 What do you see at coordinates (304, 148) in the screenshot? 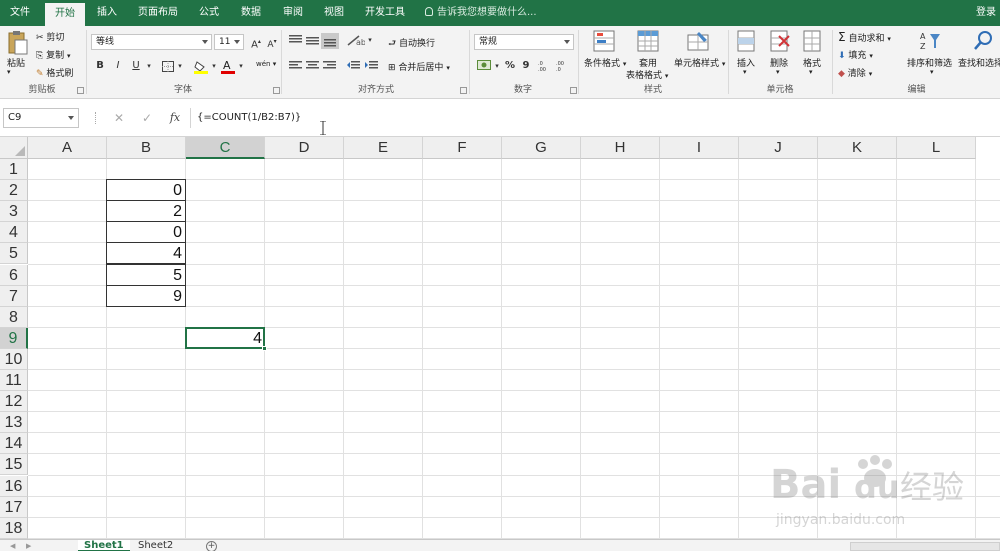
I see `column-header-d: D` at bounding box center [304, 148].